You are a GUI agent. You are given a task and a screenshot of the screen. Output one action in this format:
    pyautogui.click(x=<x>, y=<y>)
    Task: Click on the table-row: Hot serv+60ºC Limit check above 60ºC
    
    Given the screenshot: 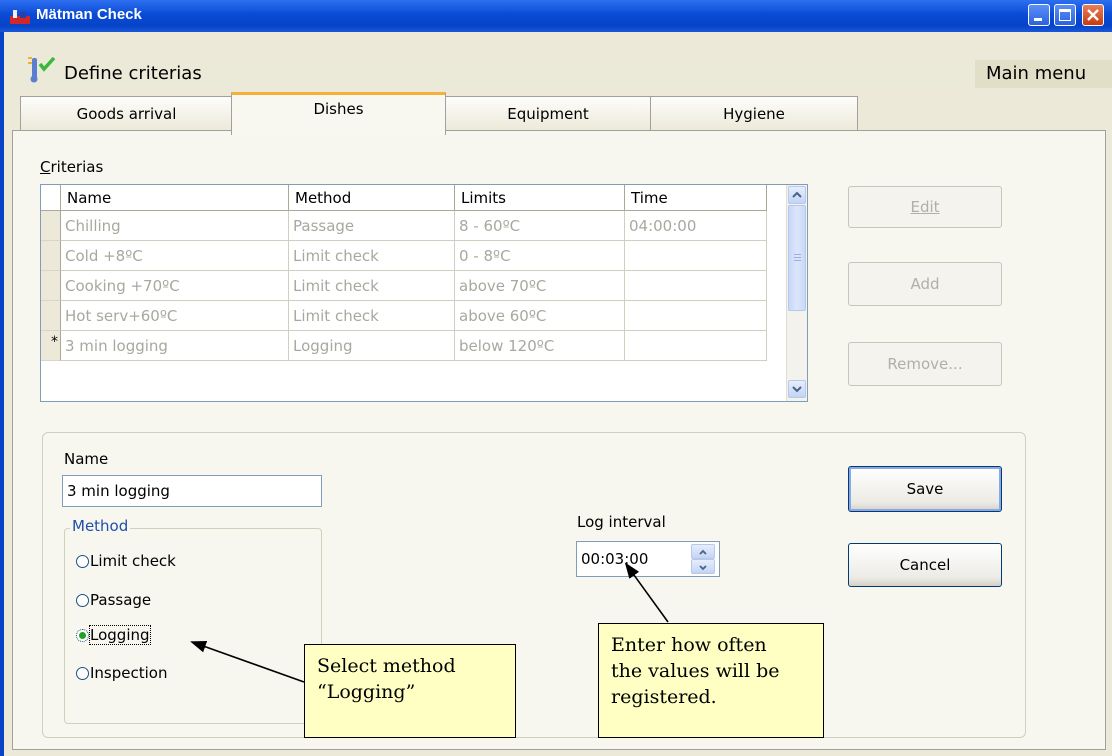 What is the action you would take?
    pyautogui.click(x=404, y=316)
    